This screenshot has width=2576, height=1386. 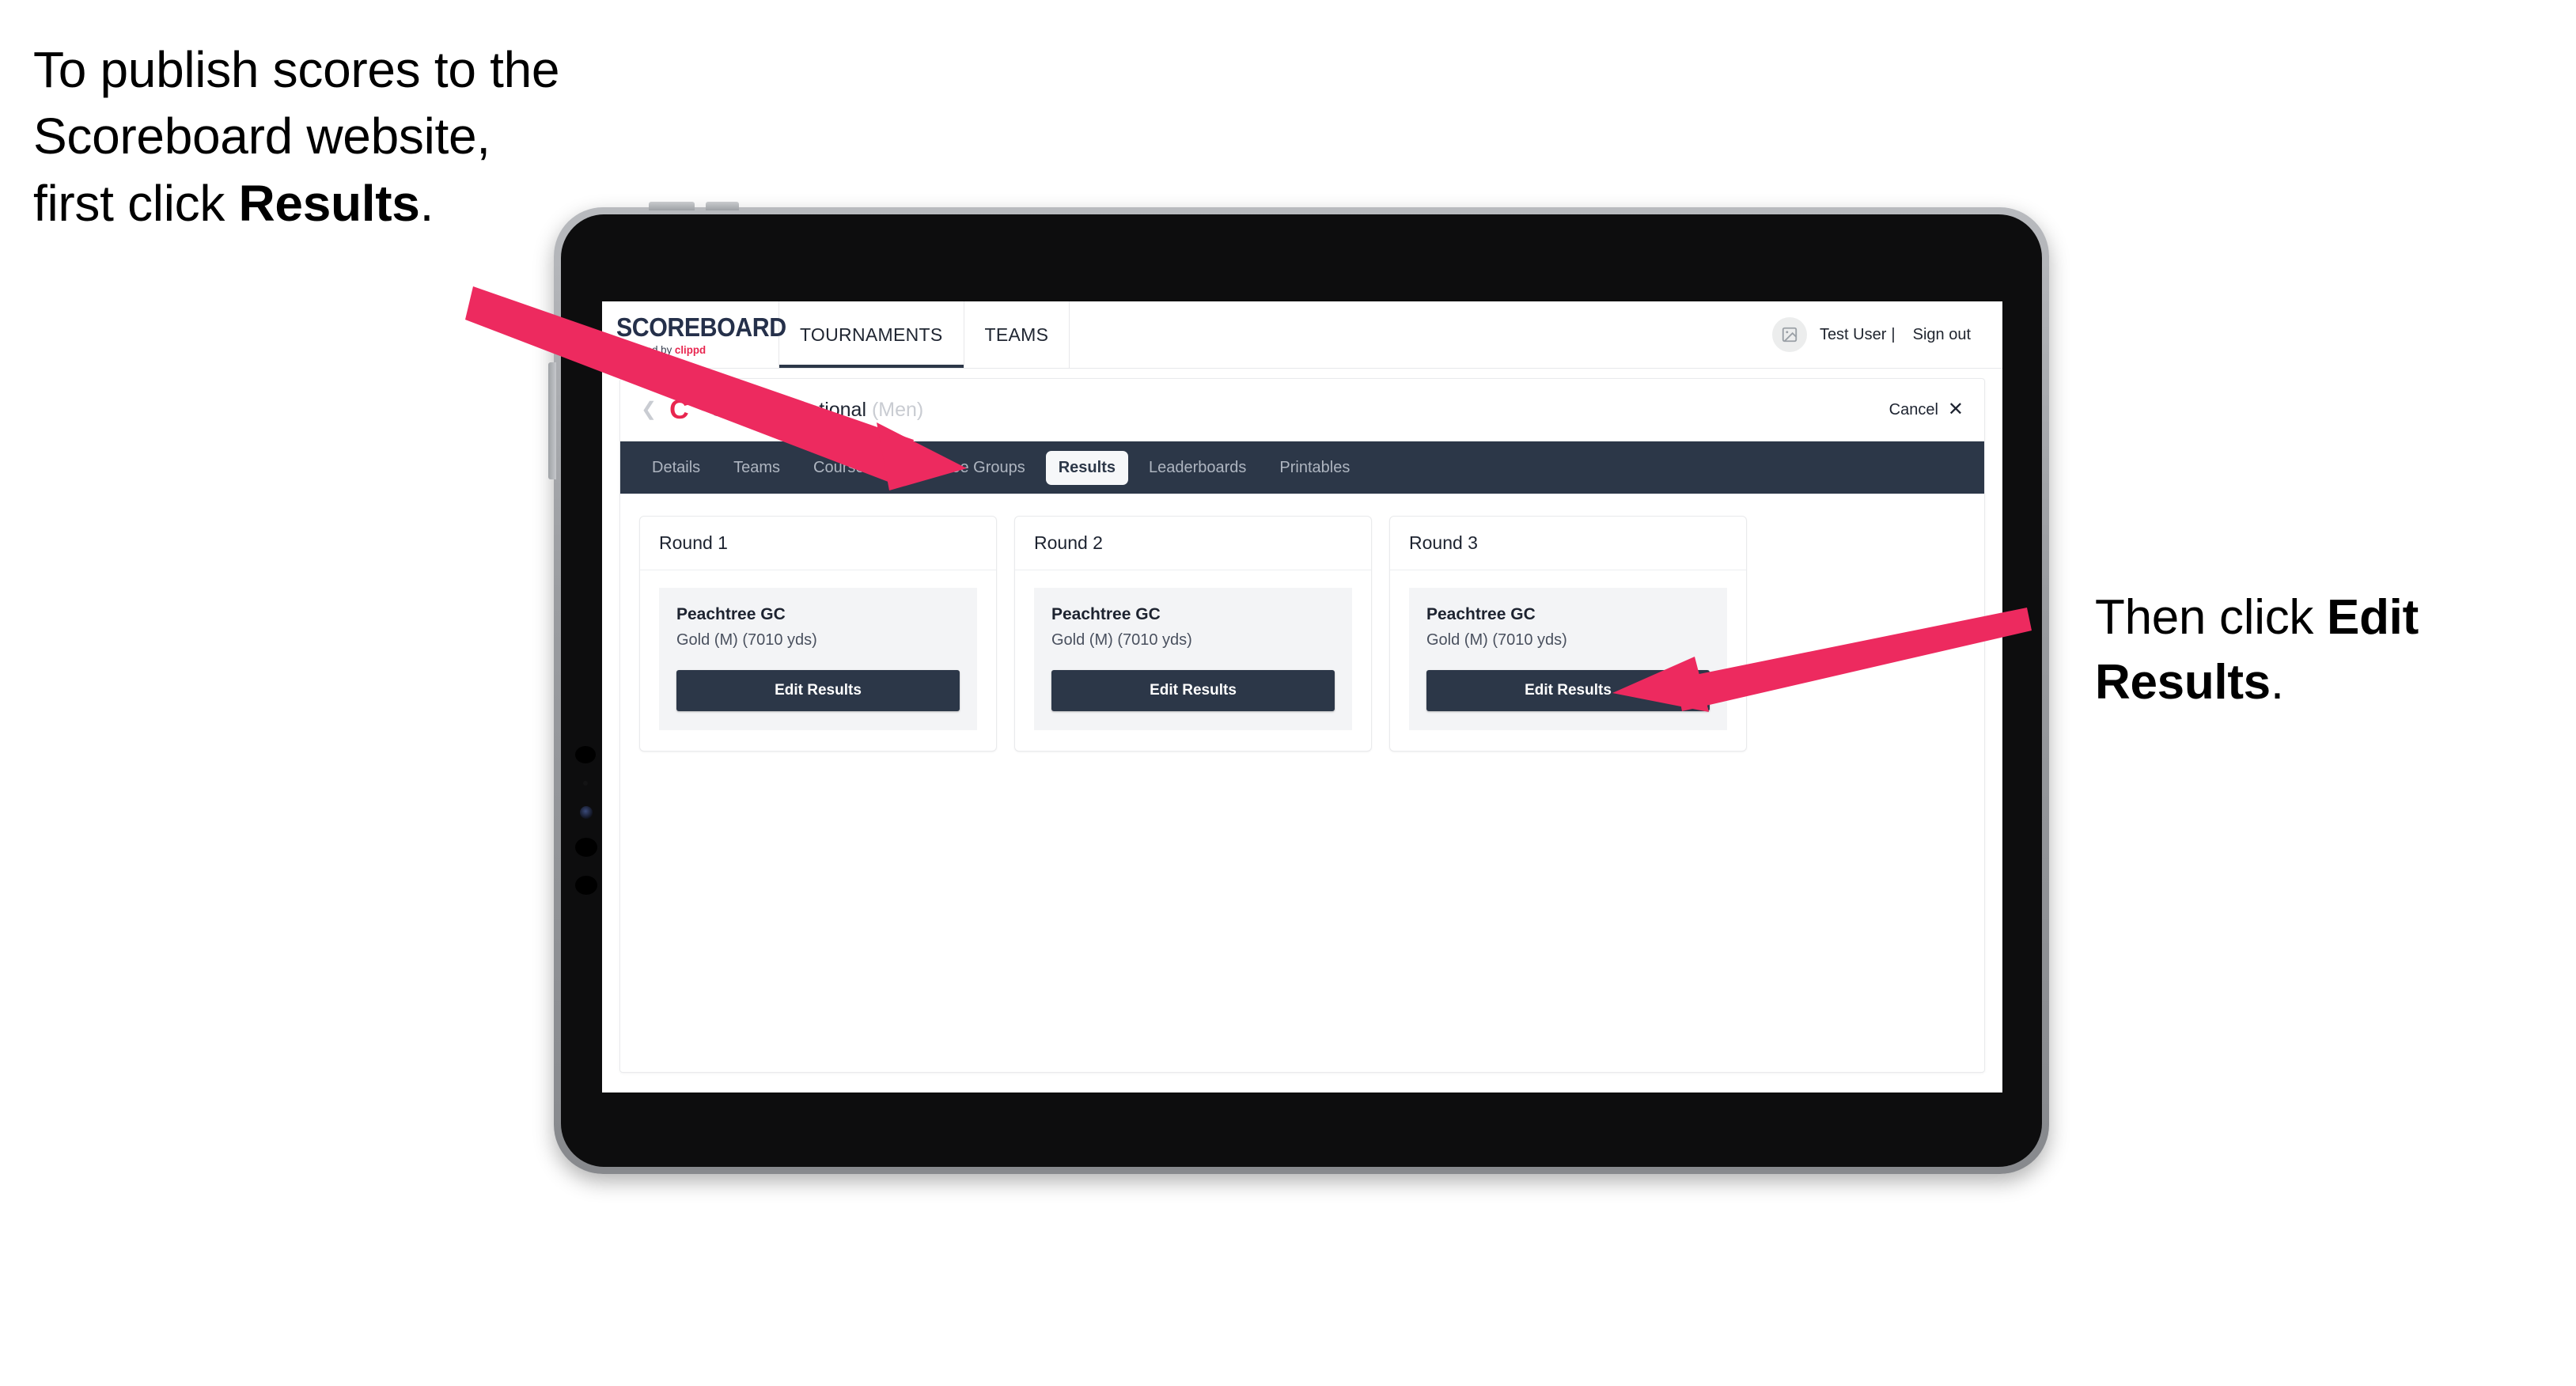 I want to click on user-name-area: Test User |, so click(x=1860, y=335).